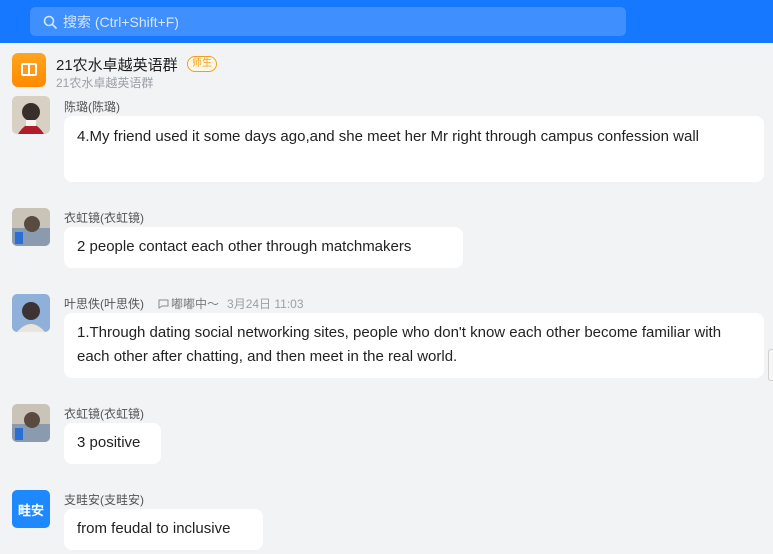 The width and height of the screenshot is (773, 554). I want to click on sender-name: 叶思佚(叶思佚), so click(104, 304).